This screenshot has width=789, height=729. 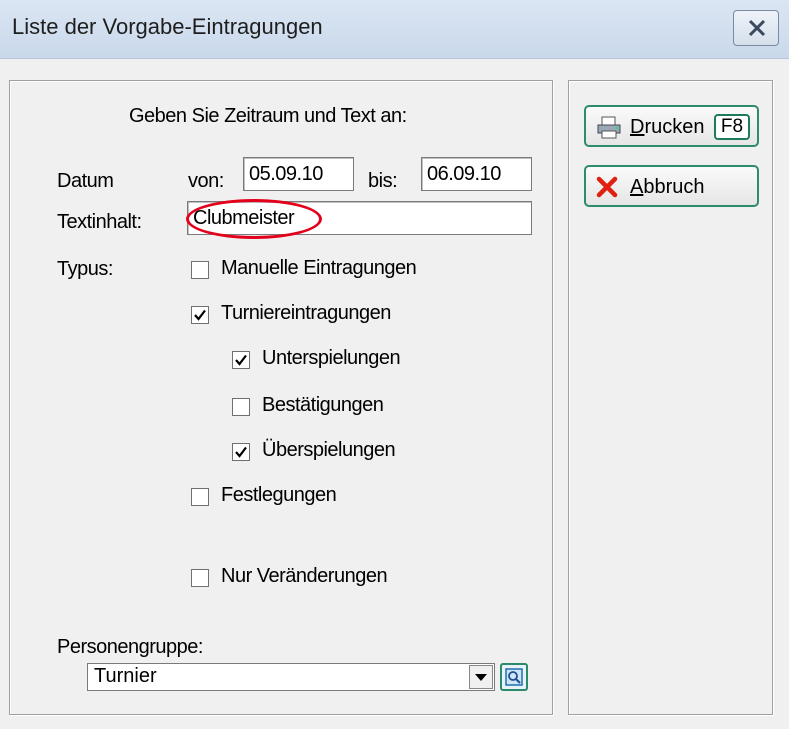 What do you see at coordinates (268, 116) in the screenshot?
I see `instruction-text: Geben Sie Zeitraum und Text an:` at bounding box center [268, 116].